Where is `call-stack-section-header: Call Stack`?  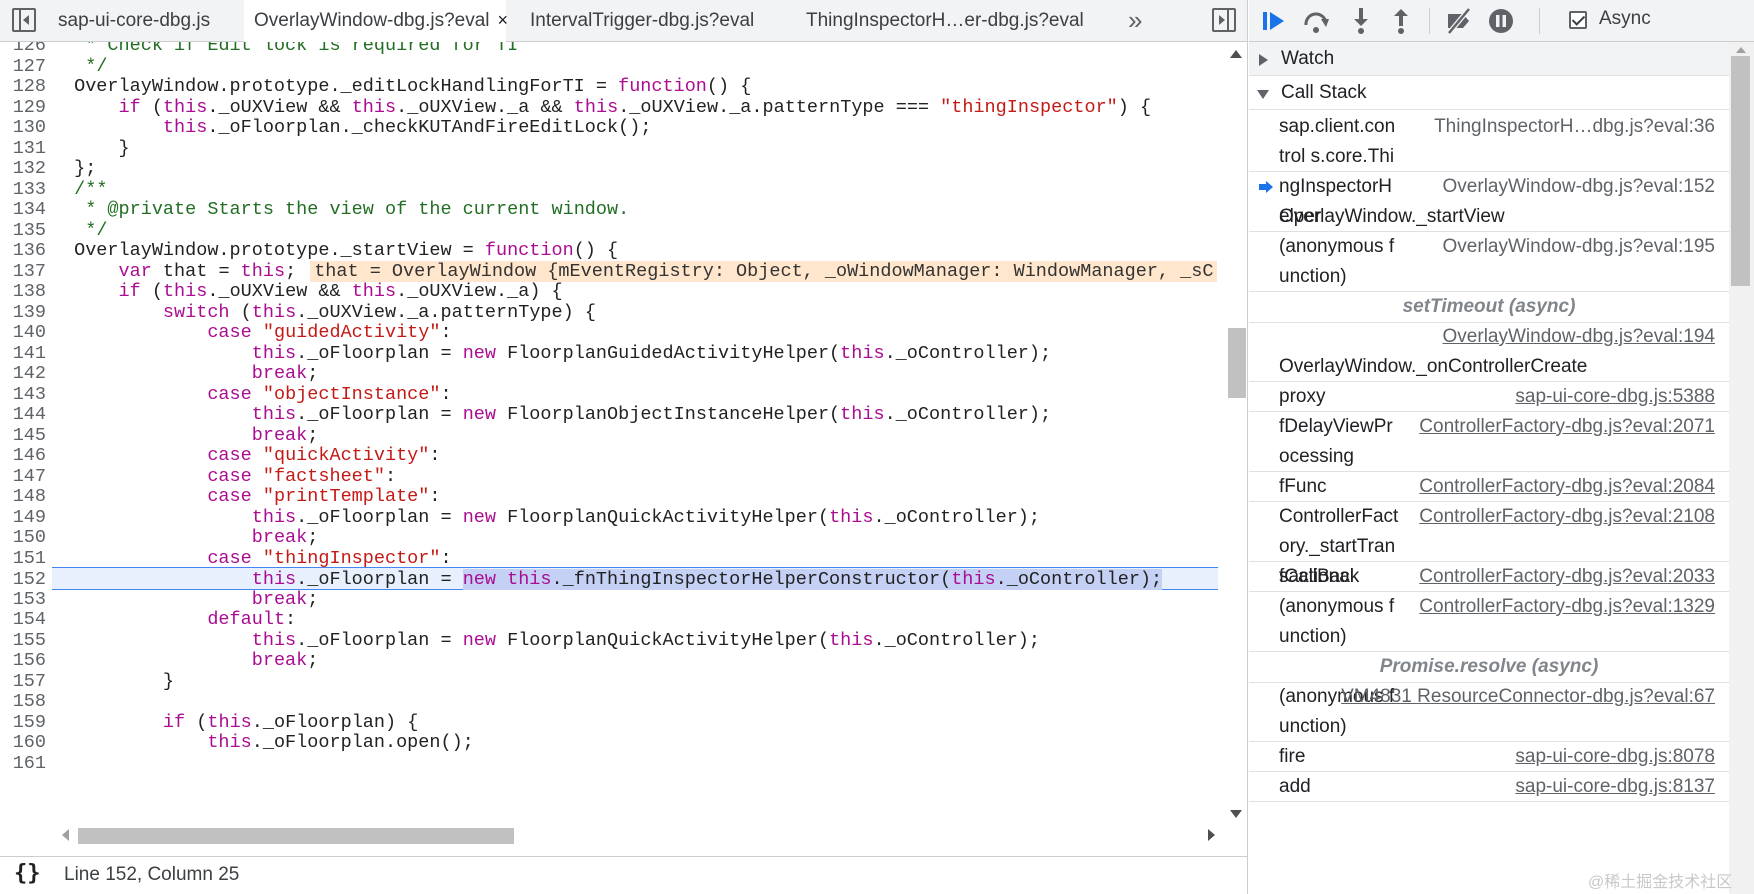 call-stack-section-header: Call Stack is located at coordinates (1501, 93).